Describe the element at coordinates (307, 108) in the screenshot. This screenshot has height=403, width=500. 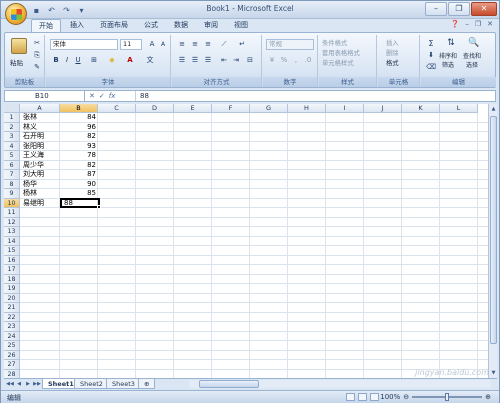
I see `column-header-h: H` at that location.